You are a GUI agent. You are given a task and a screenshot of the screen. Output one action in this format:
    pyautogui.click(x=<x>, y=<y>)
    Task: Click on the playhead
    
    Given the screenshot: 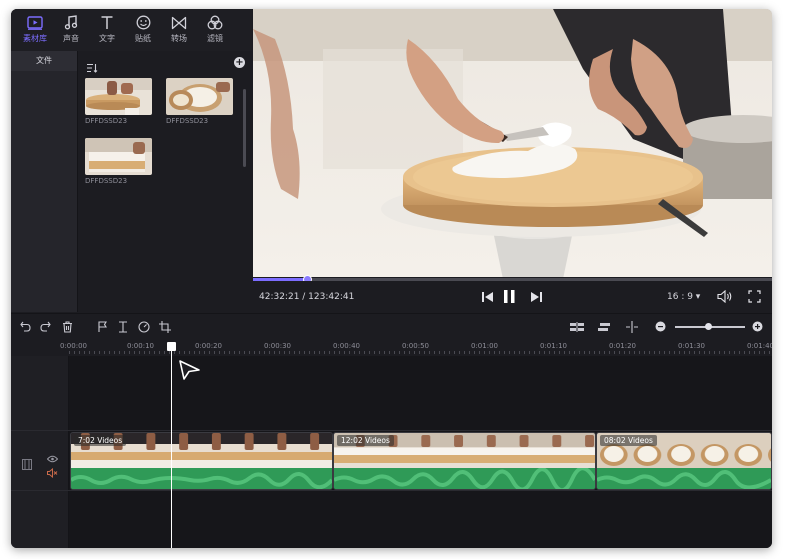 What is the action you would take?
    pyautogui.click(x=171, y=446)
    